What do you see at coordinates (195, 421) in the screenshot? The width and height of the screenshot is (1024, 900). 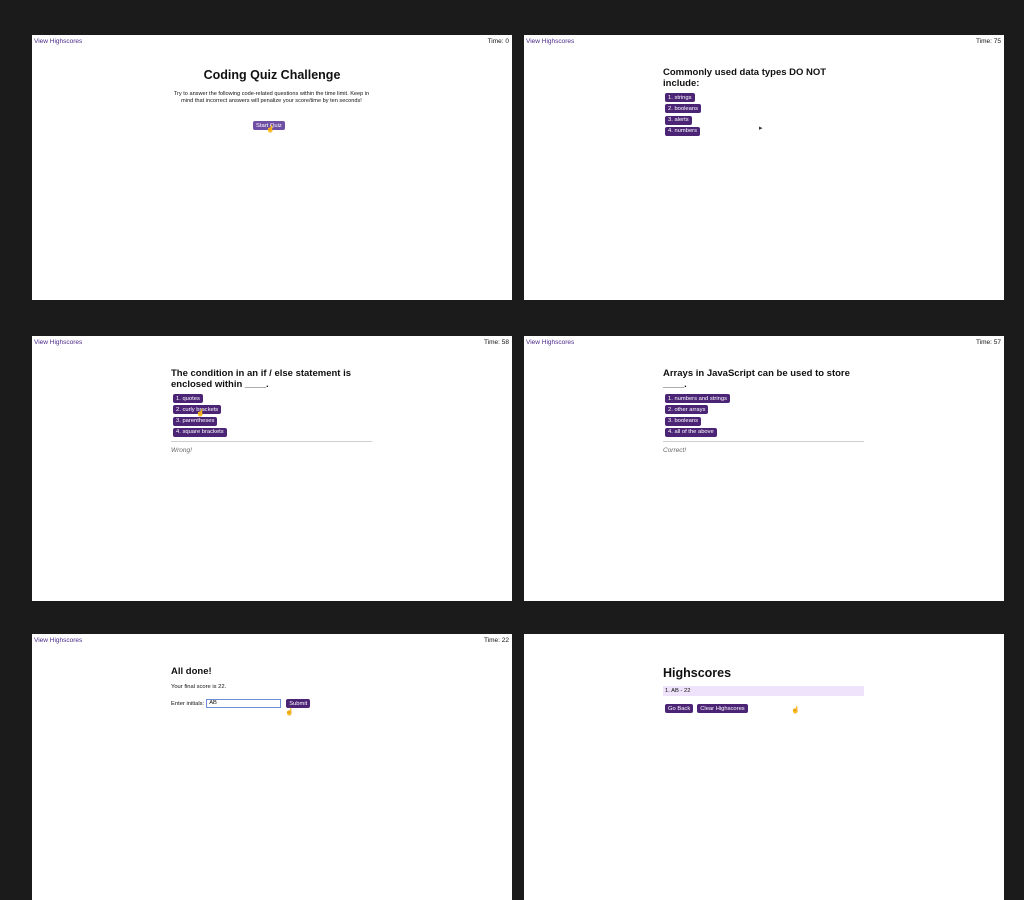 I see `answer-button: 3. parentheses` at bounding box center [195, 421].